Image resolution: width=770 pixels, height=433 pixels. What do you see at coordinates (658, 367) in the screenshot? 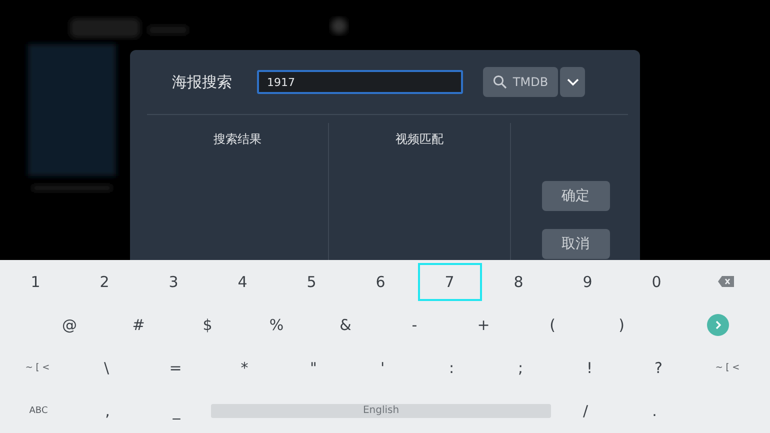
I see `key: ?` at bounding box center [658, 367].